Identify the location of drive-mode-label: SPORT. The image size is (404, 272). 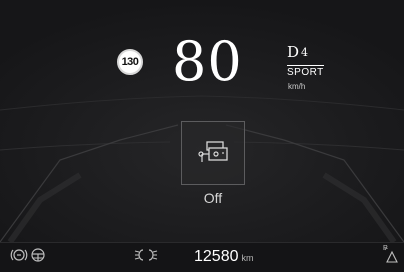
(305, 71).